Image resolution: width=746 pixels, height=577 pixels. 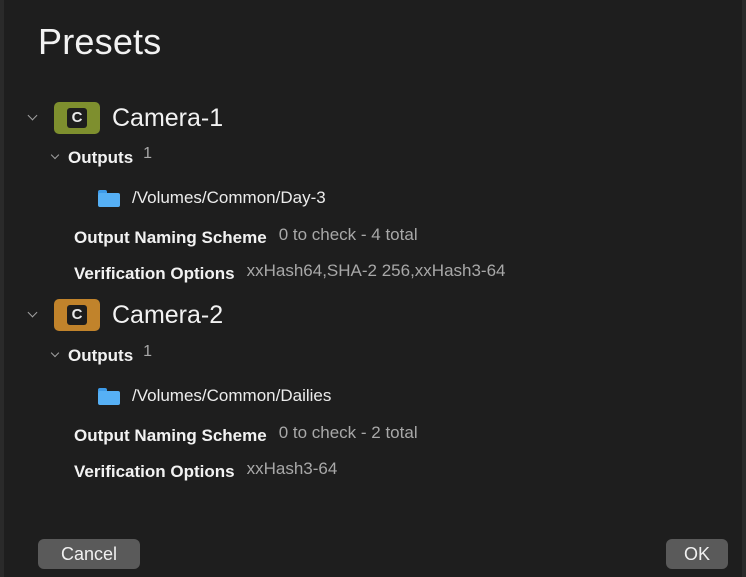 What do you see at coordinates (348, 432) in the screenshot?
I see `output-naming-scheme-value: 0 to check - 2 total` at bounding box center [348, 432].